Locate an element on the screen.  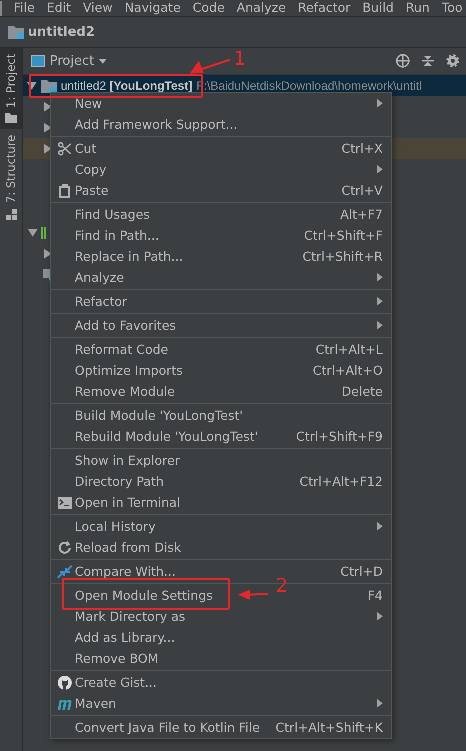
shortcut-label: Ctrl+Alt+O is located at coordinates (348, 370).